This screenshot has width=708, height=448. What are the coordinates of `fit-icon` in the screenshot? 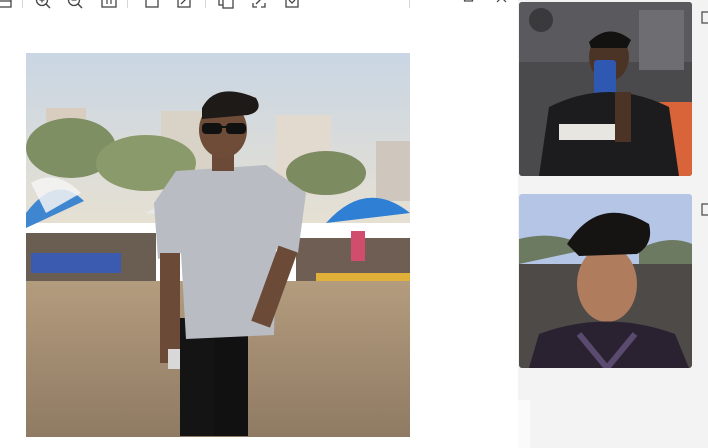 It's located at (259, 4).